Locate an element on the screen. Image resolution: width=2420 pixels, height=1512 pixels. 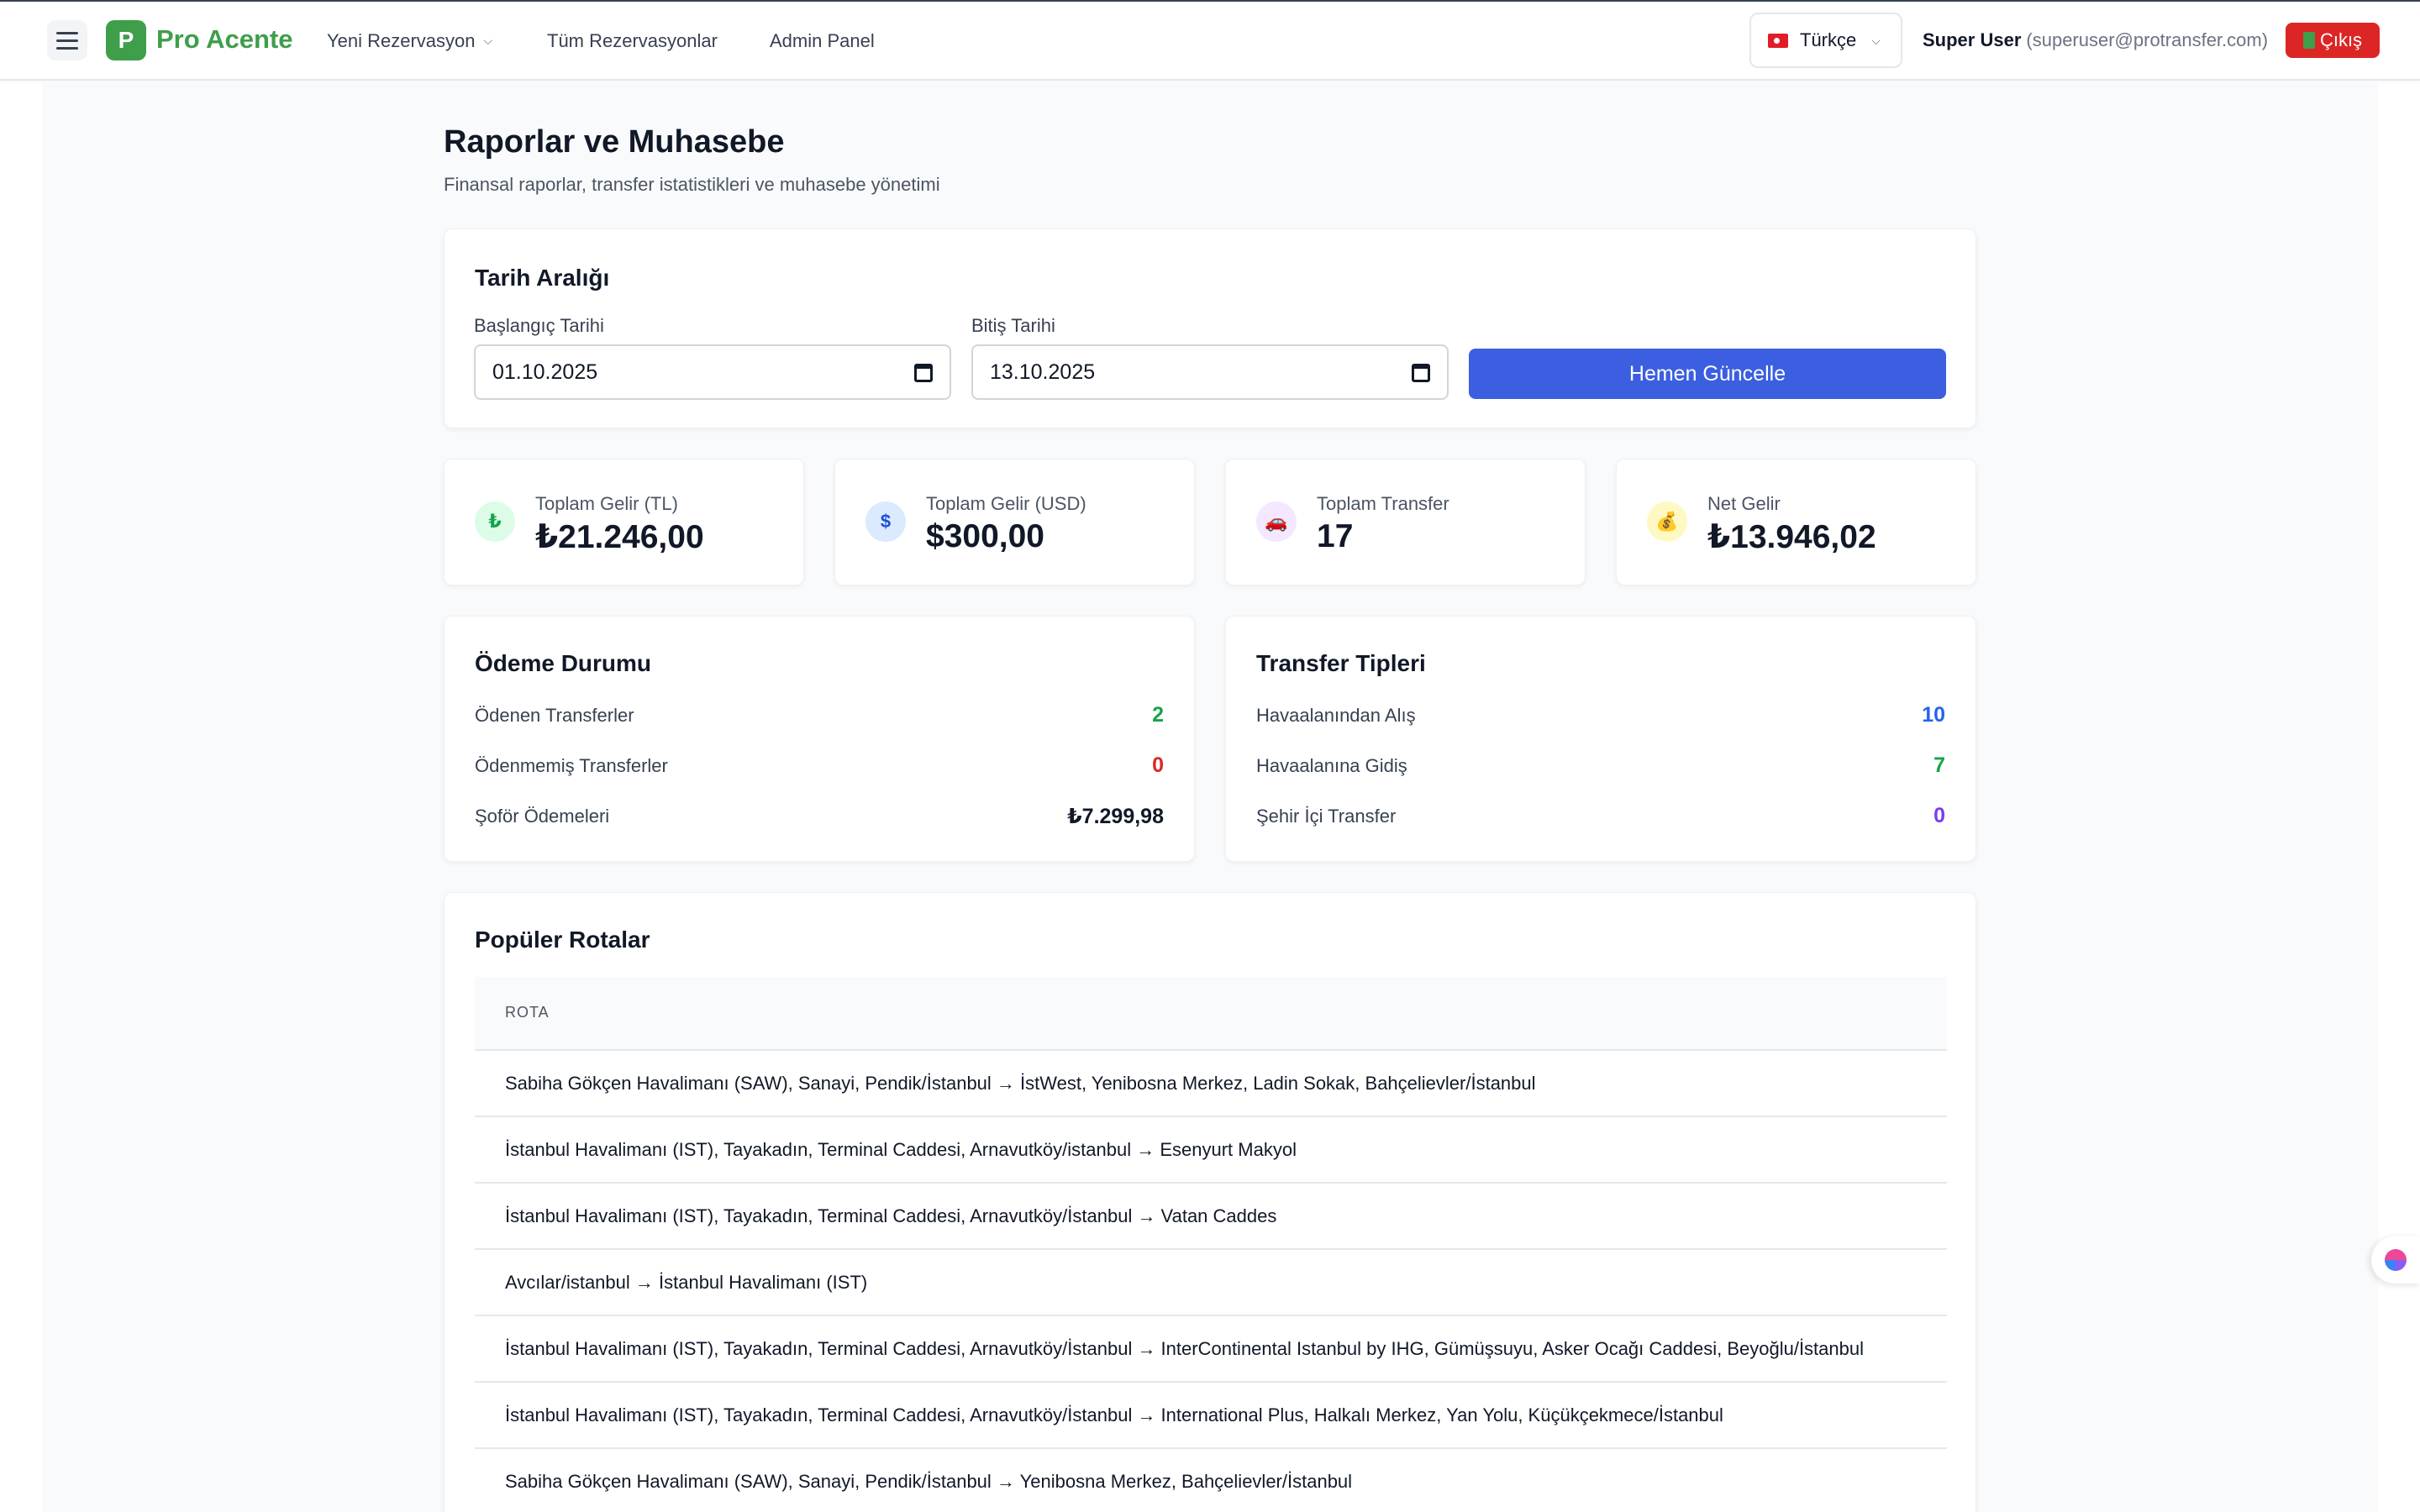
nav-new-reservation: Yeni Rezervasyon ⌵ is located at coordinates (409, 41).